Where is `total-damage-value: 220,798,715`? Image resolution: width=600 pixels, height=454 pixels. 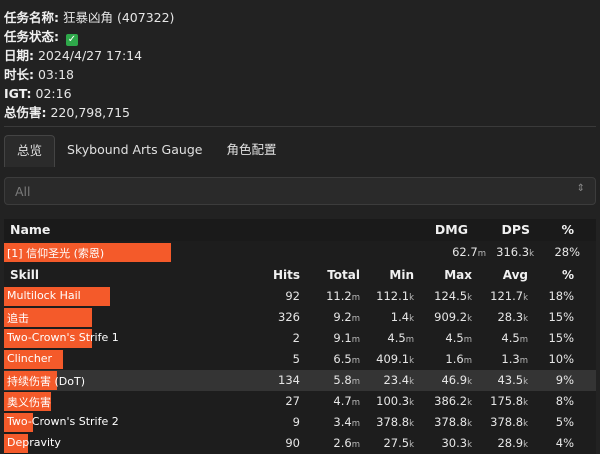
total-damage-value: 220,798,715 is located at coordinates (90, 112).